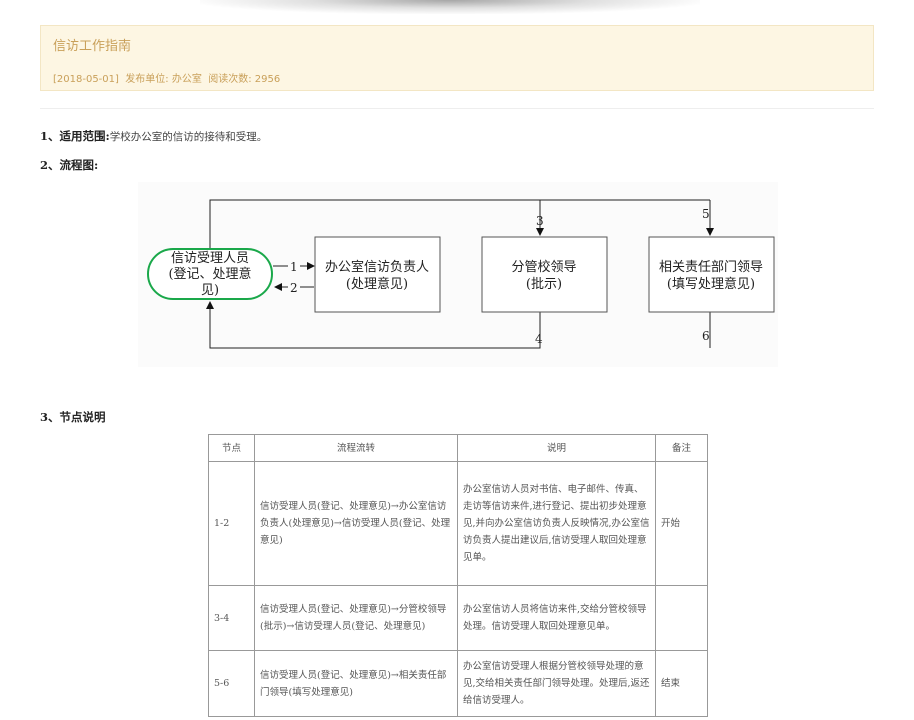  Describe the element at coordinates (543, 267) in the screenshot. I see `node-vice-president-line1: 分管校领导` at that location.